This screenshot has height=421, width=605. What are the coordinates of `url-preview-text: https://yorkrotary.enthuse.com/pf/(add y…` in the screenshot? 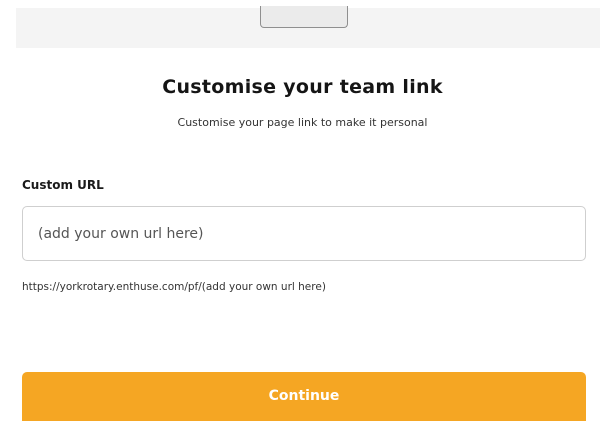 It's located at (174, 287).